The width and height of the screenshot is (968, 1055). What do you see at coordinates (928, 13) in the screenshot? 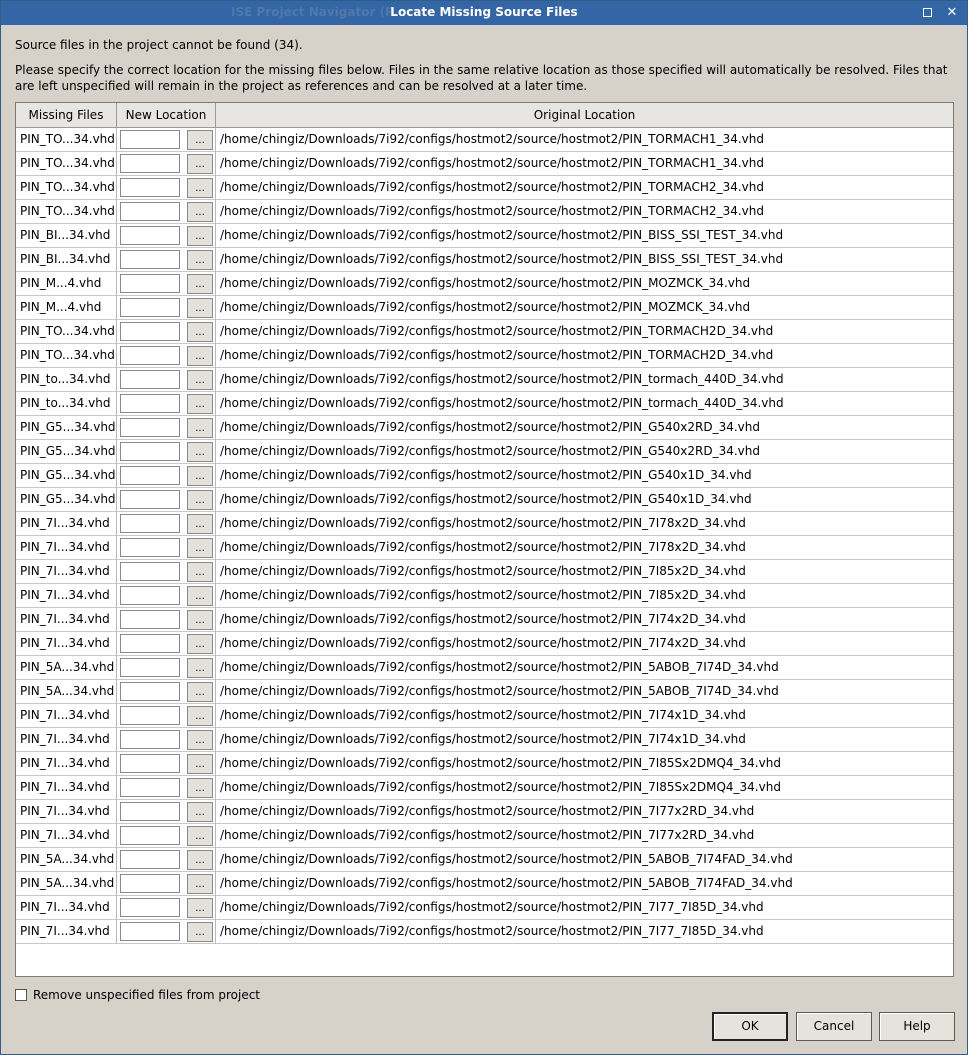
I see `maximize-icon` at bounding box center [928, 13].